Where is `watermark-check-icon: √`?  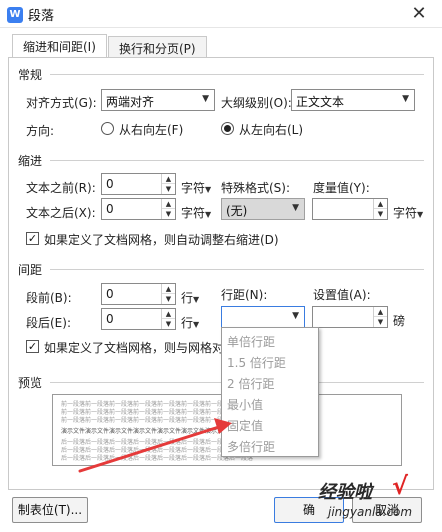 watermark-check-icon: √ is located at coordinates (400, 486).